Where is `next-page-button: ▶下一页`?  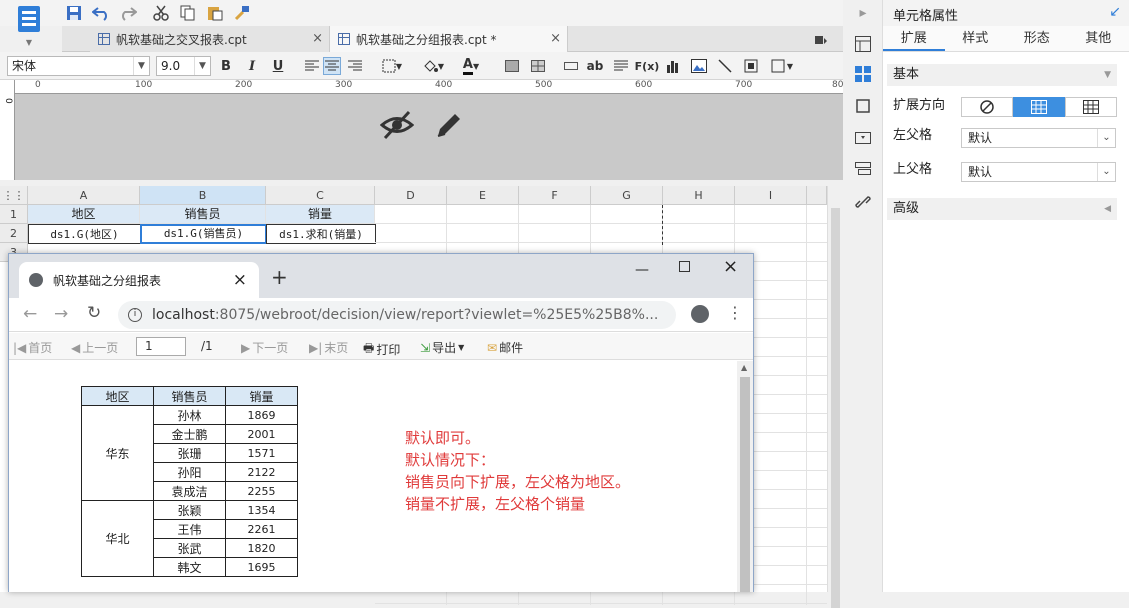
next-page-button: ▶下一页 is located at coordinates (264, 347).